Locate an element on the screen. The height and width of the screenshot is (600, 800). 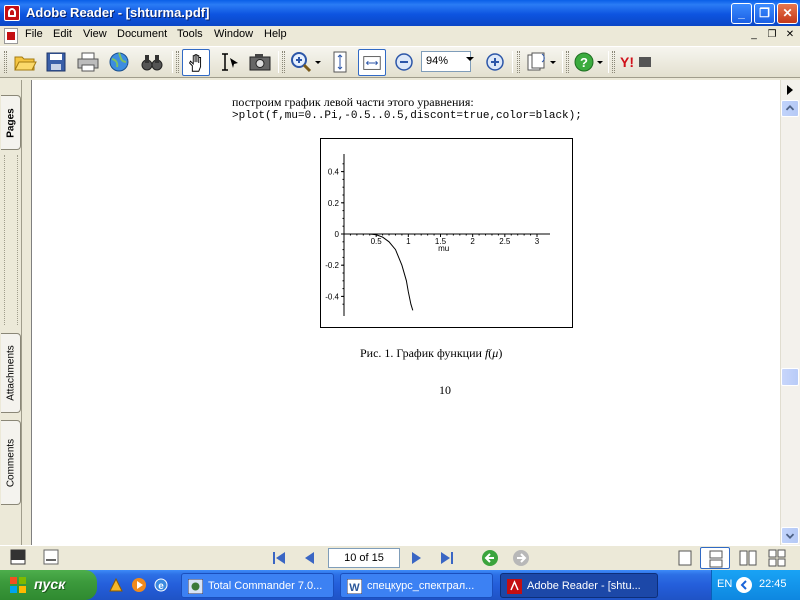
hand-icon is located at coordinates (195, 63).